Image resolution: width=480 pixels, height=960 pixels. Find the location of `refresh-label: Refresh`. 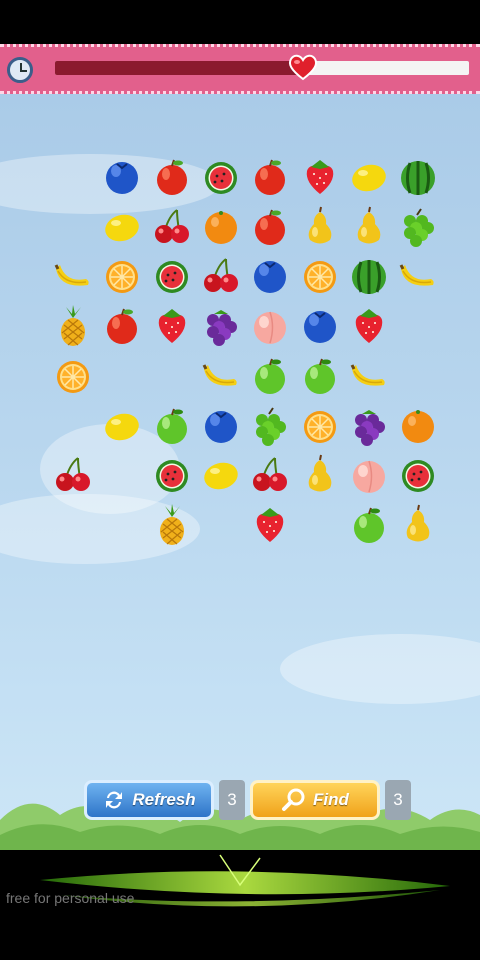

refresh-label: Refresh is located at coordinates (164, 799).